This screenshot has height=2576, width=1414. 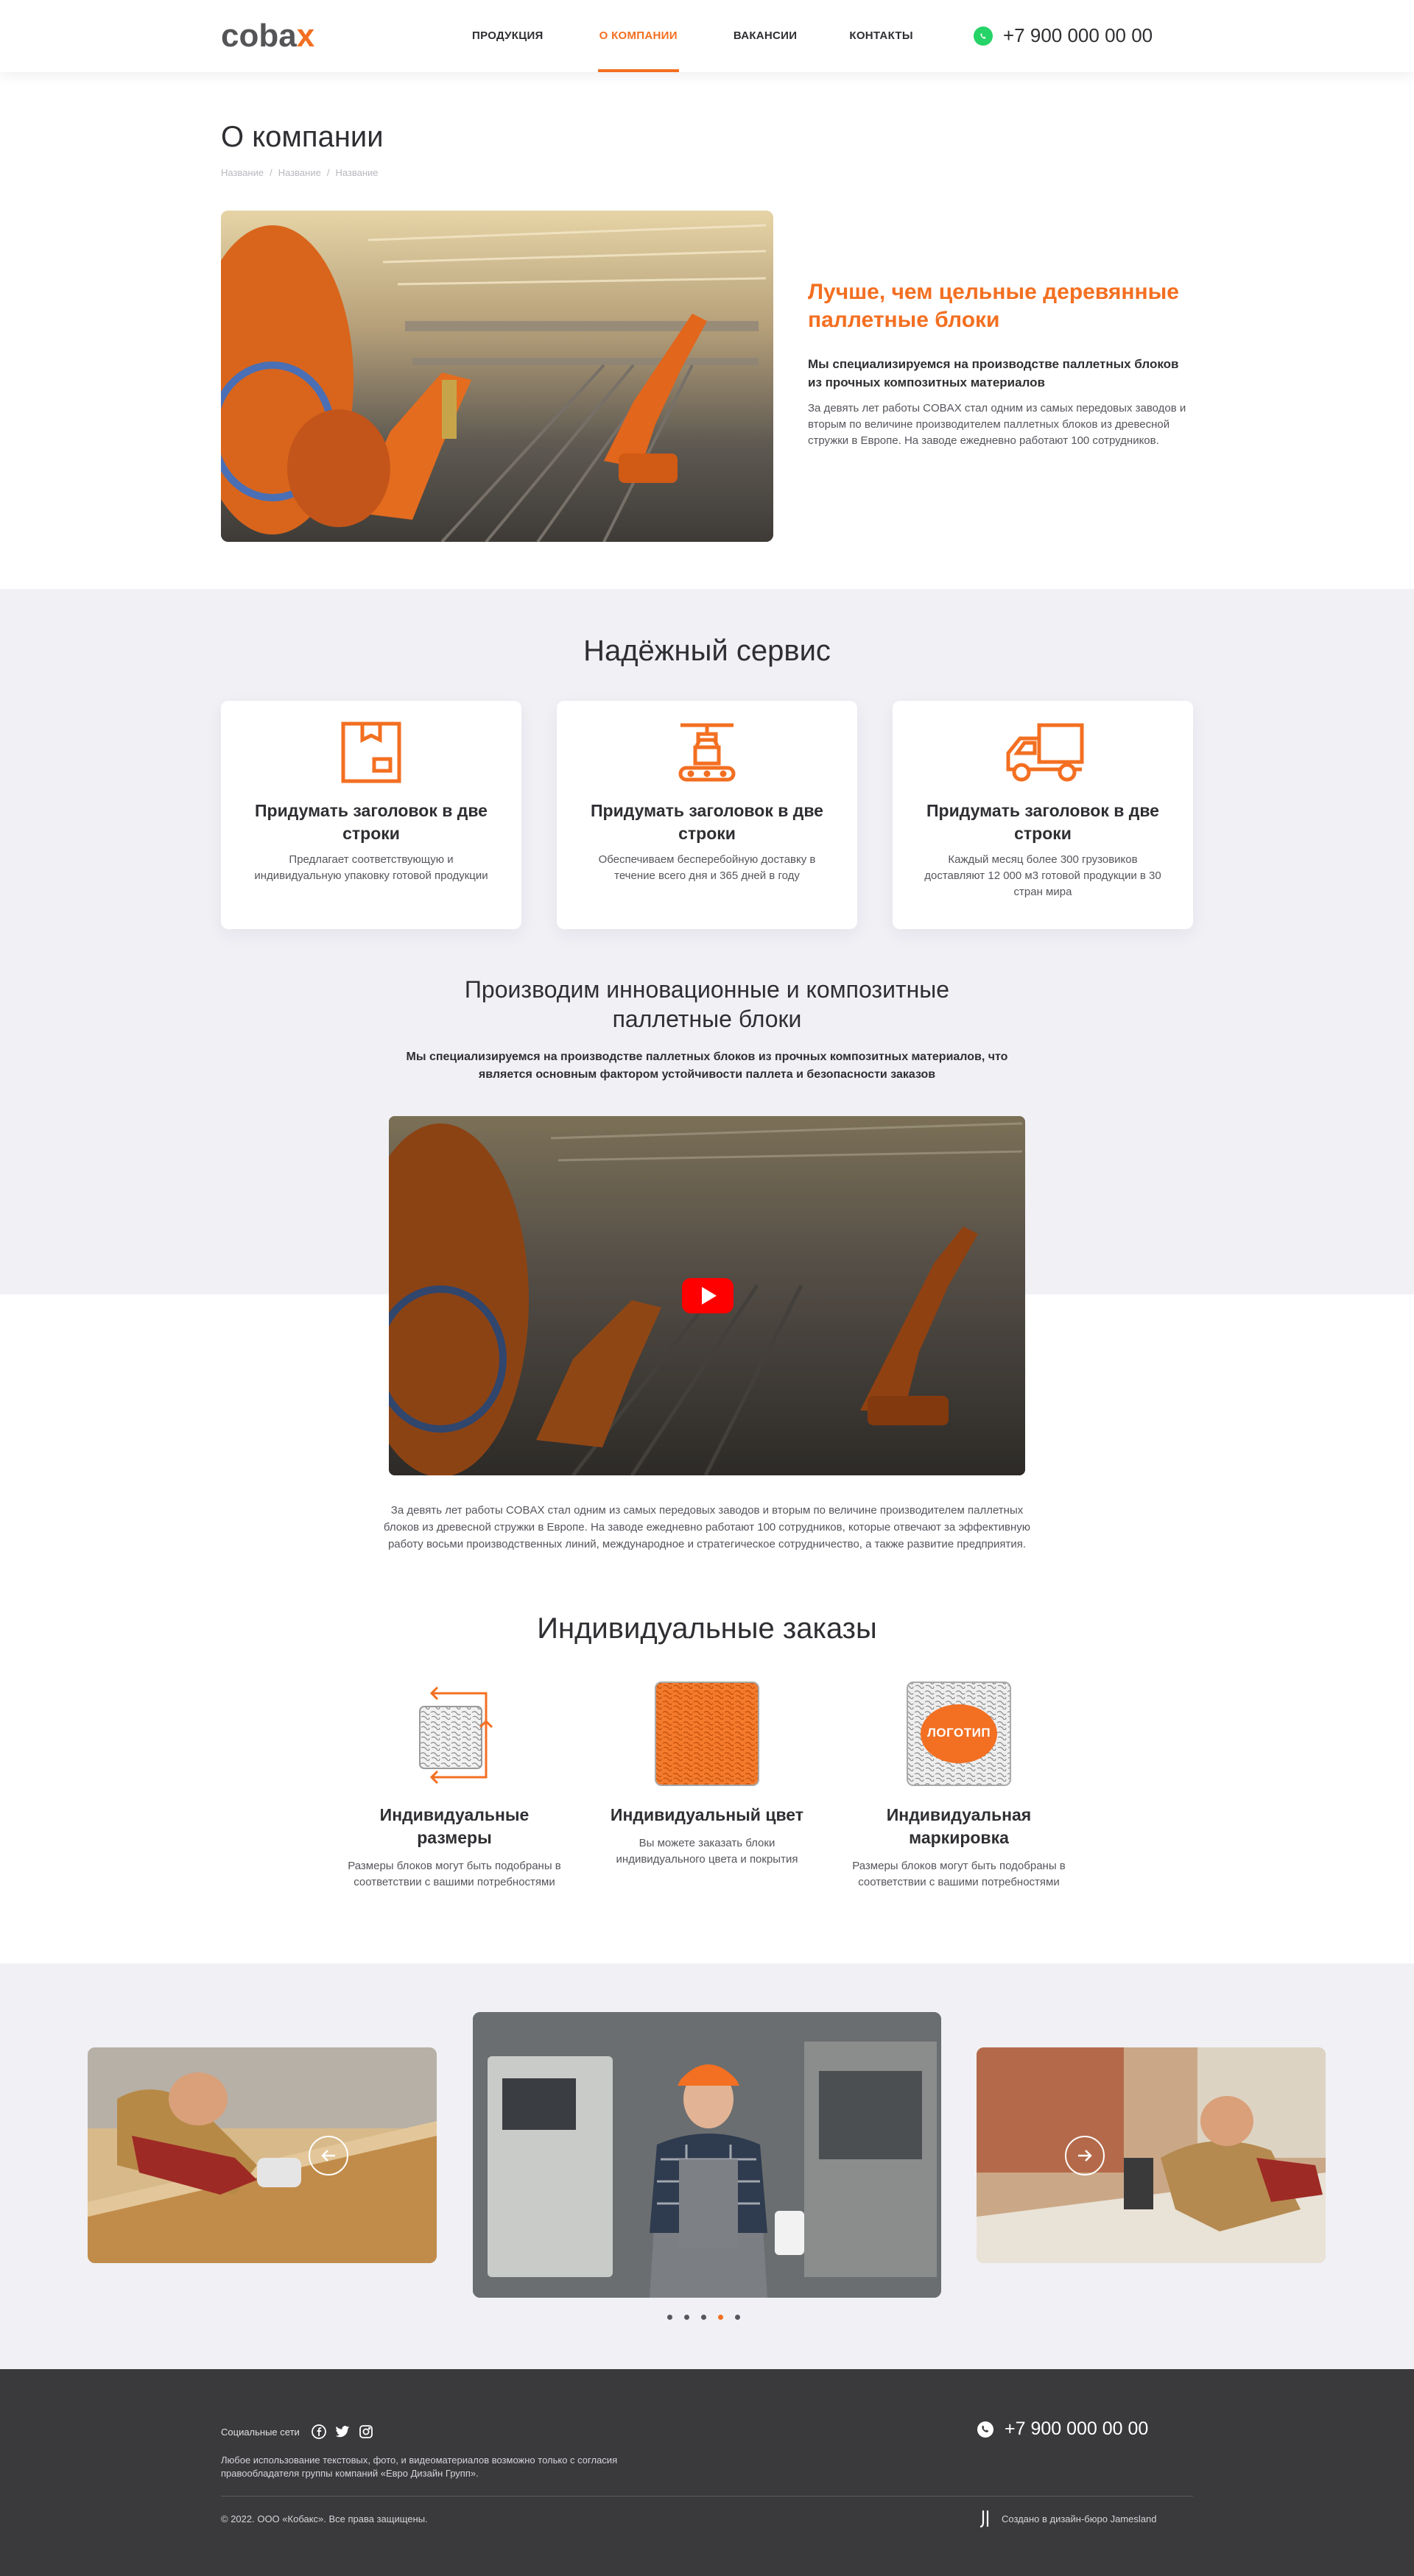 What do you see at coordinates (1043, 754) in the screenshot?
I see `truck-icon` at bounding box center [1043, 754].